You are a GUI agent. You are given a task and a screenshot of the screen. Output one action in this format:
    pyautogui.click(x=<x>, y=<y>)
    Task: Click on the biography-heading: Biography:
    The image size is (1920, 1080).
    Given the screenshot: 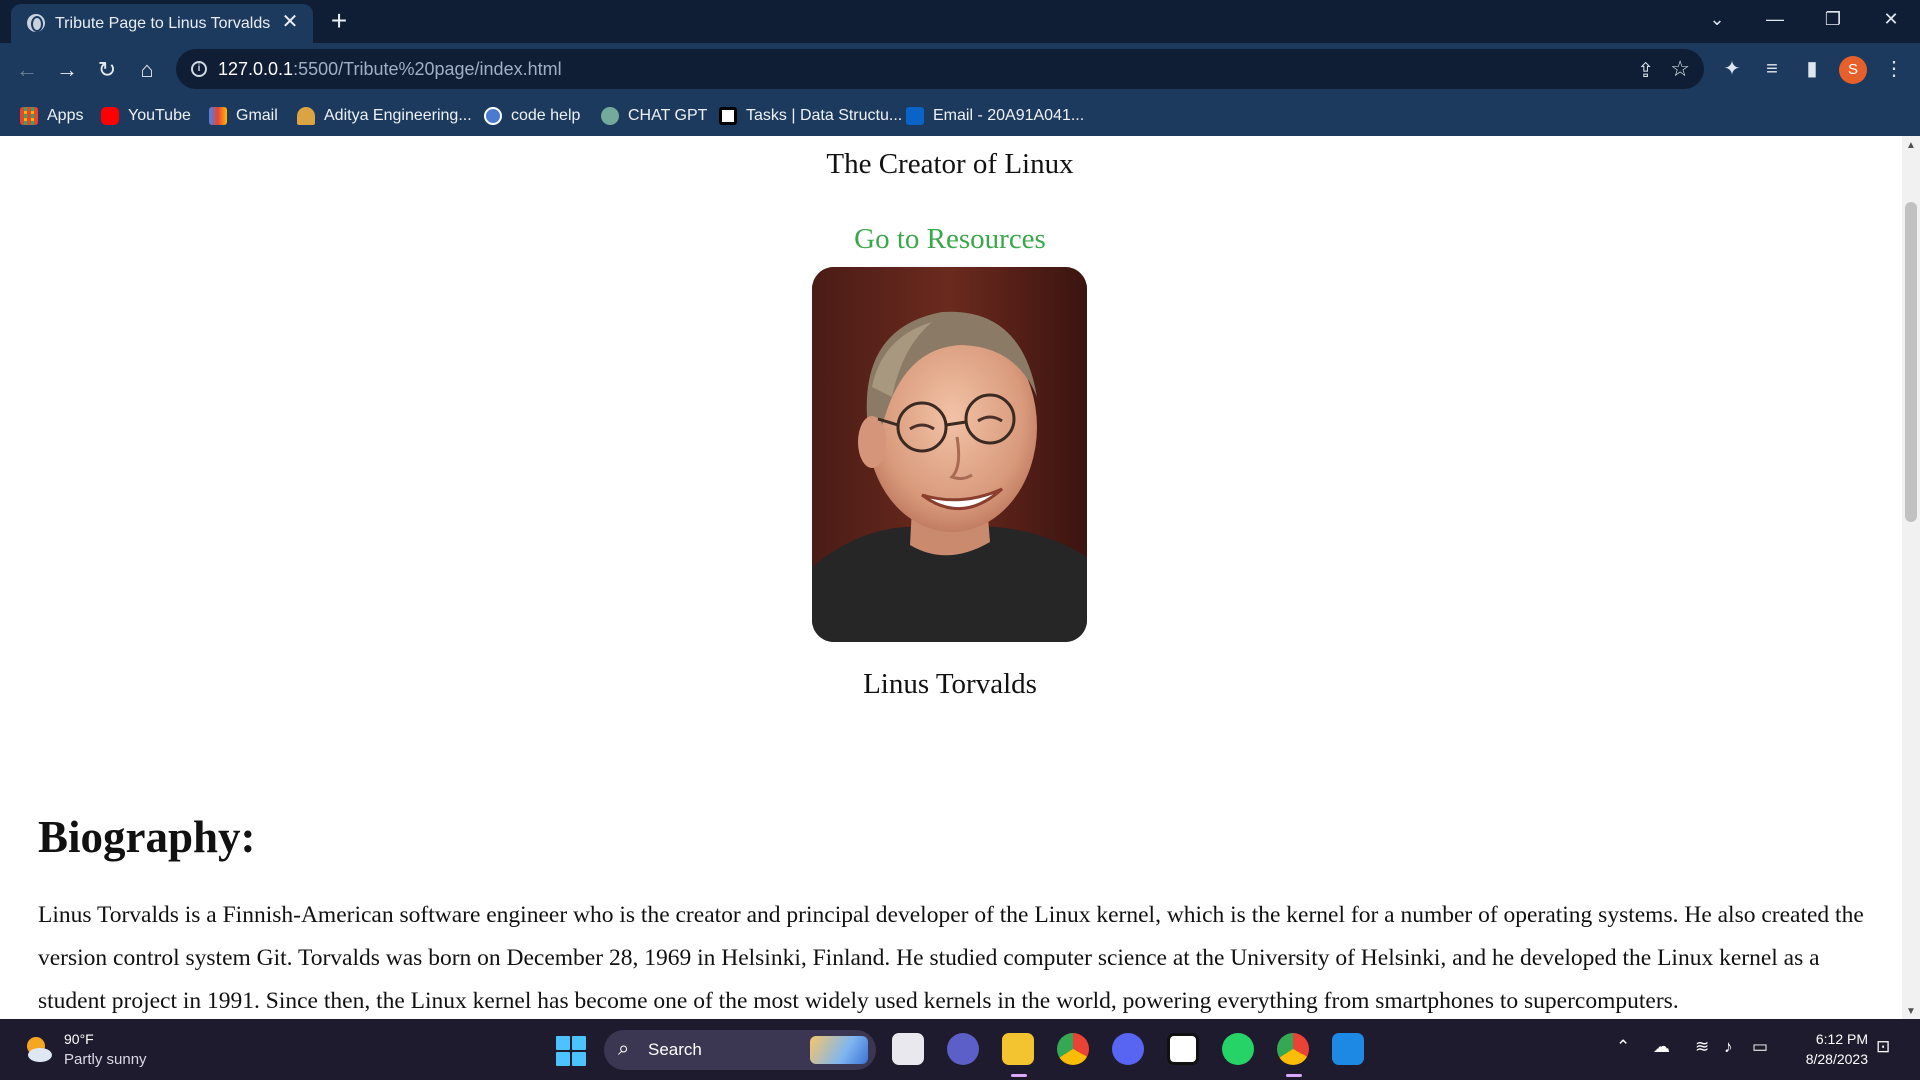 What is the action you would take?
    pyautogui.click(x=147, y=837)
    